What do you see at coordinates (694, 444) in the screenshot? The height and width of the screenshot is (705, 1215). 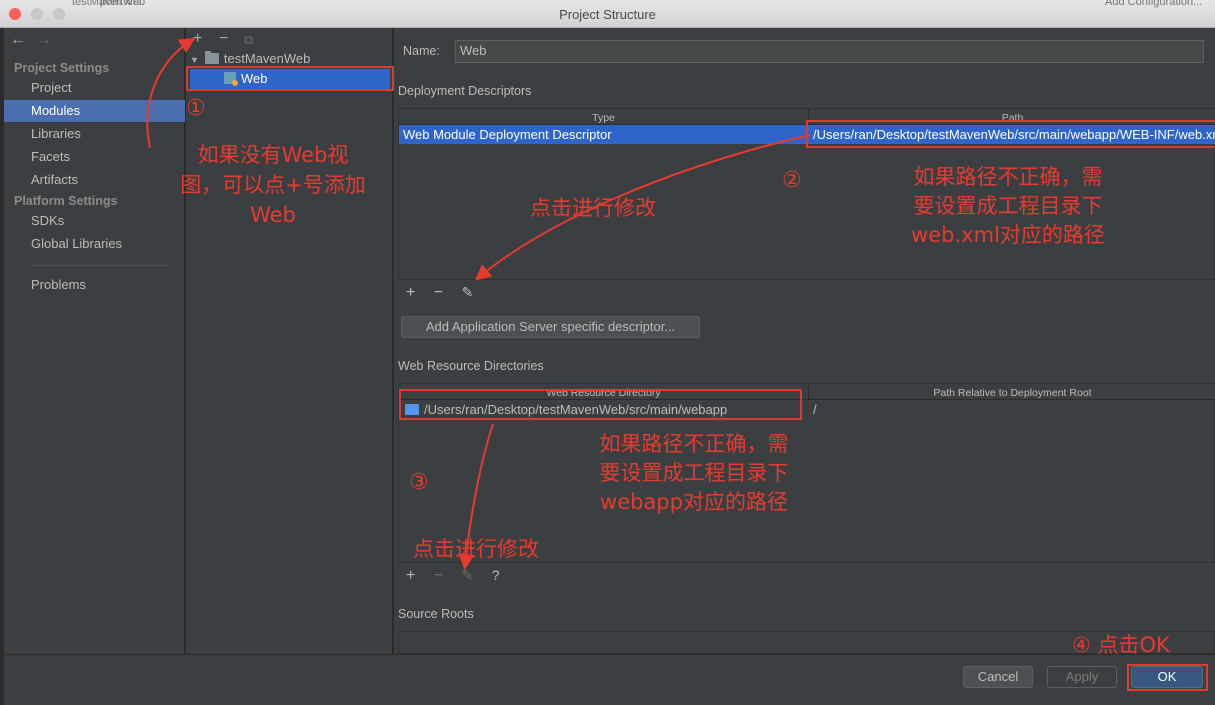 I see `annotation-note-3-line: 如果路径不正确，需` at bounding box center [694, 444].